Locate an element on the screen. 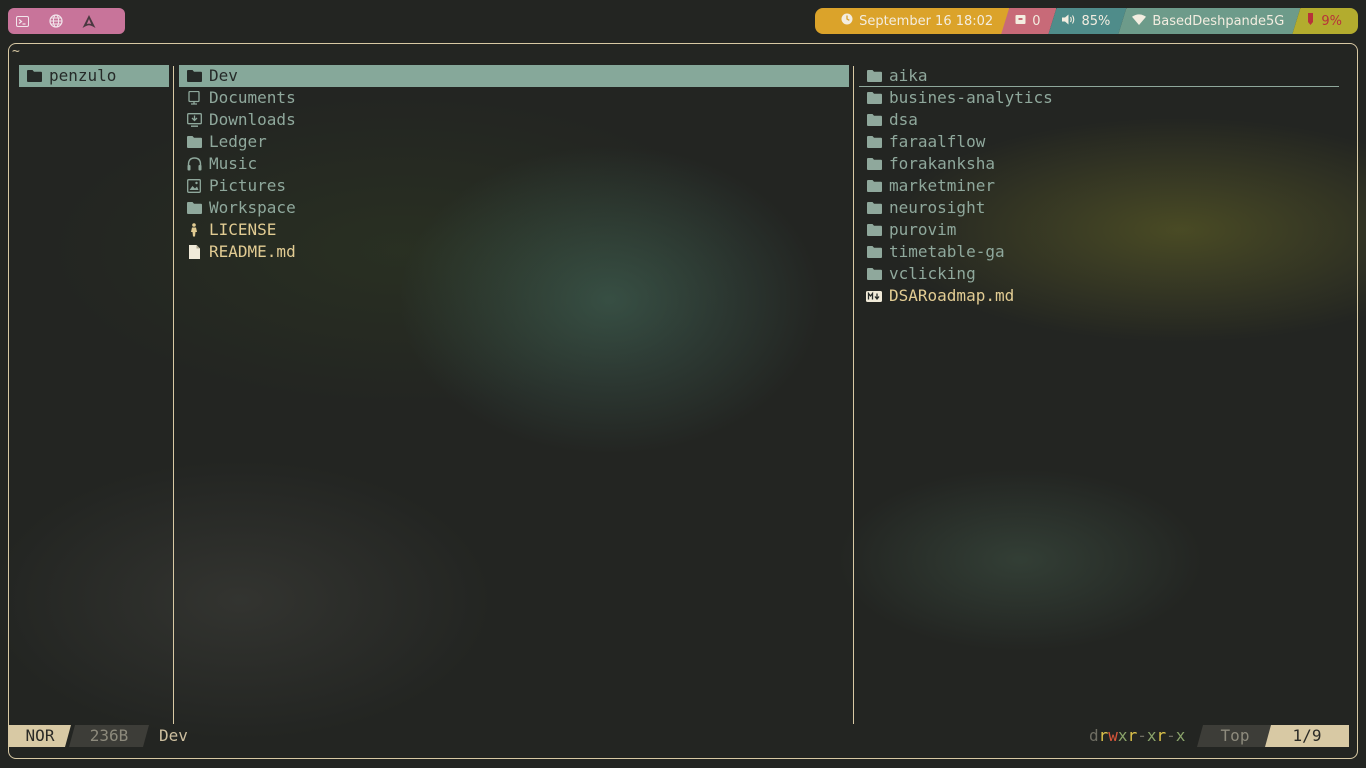  globe-icon is located at coordinates (65, 21).